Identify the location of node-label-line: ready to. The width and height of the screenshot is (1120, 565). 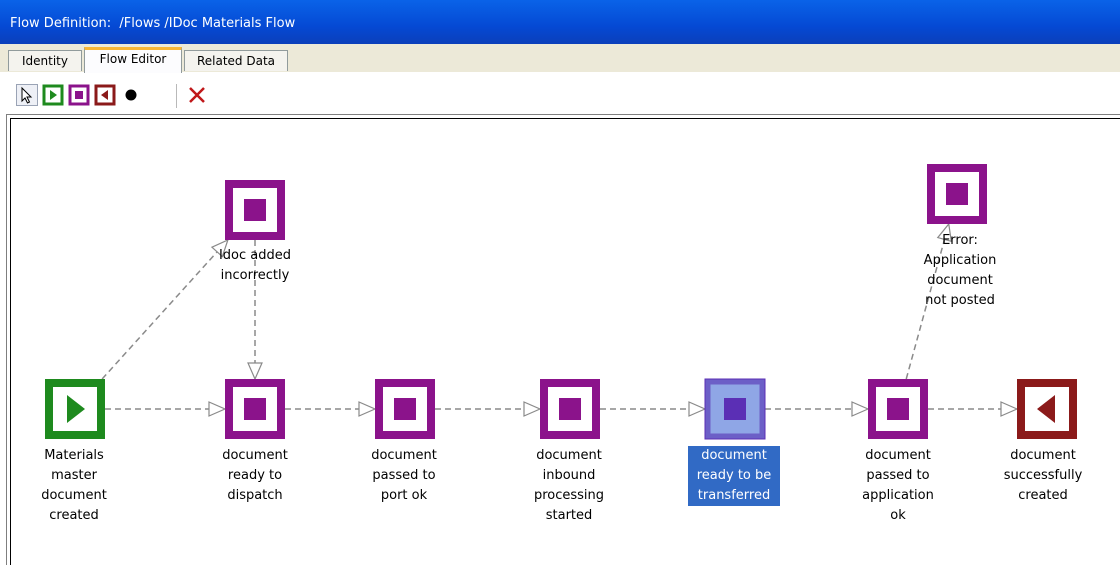
(255, 475).